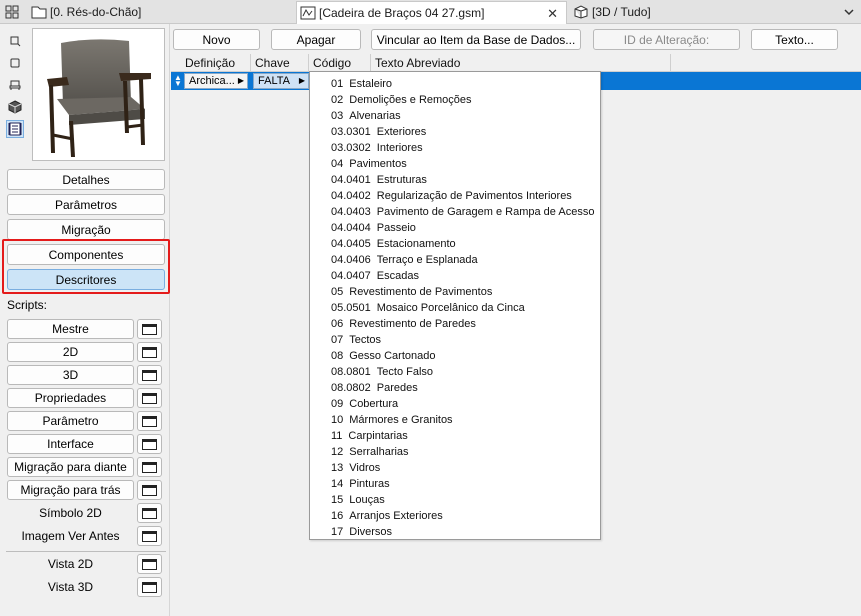 Image resolution: width=861 pixels, height=616 pixels. Describe the element at coordinates (178, 81) in the screenshot. I see `row-drag-handle-icon: ▲ ▼` at that location.